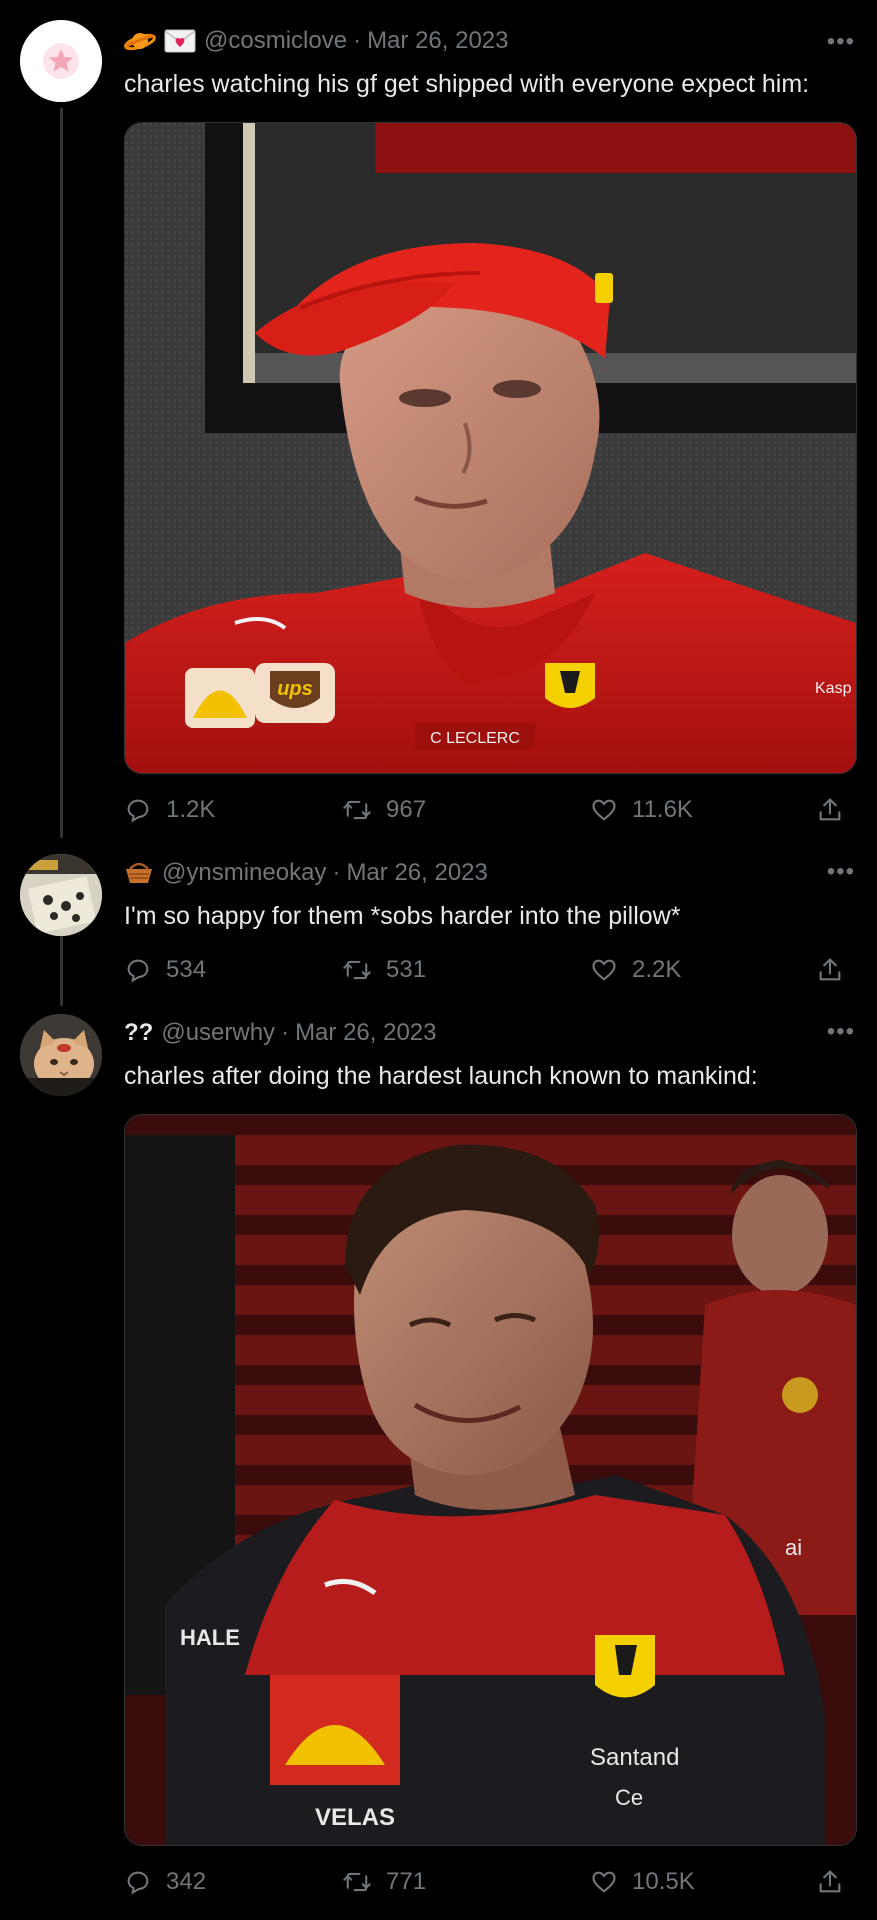 The height and width of the screenshot is (1920, 877). Describe the element at coordinates (165, 970) in the screenshot. I see `reply-button: 534` at that location.